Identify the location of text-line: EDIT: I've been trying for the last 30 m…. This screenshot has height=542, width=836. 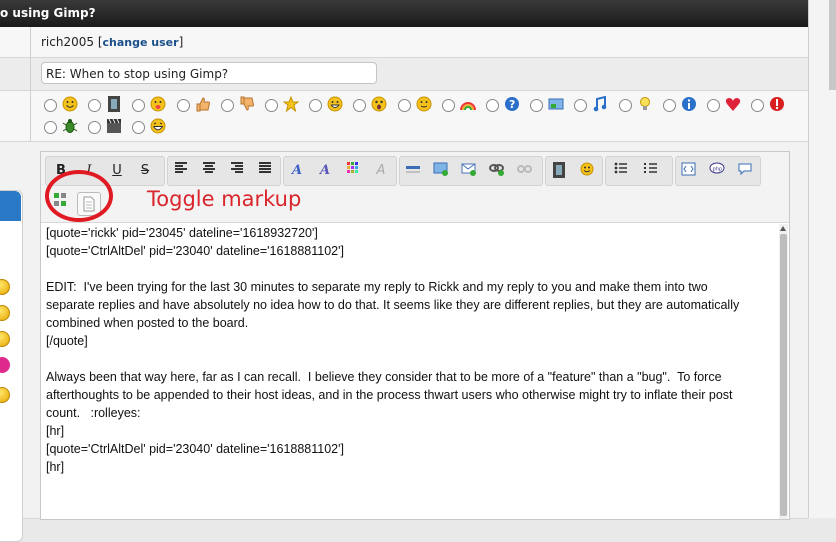
(377, 287).